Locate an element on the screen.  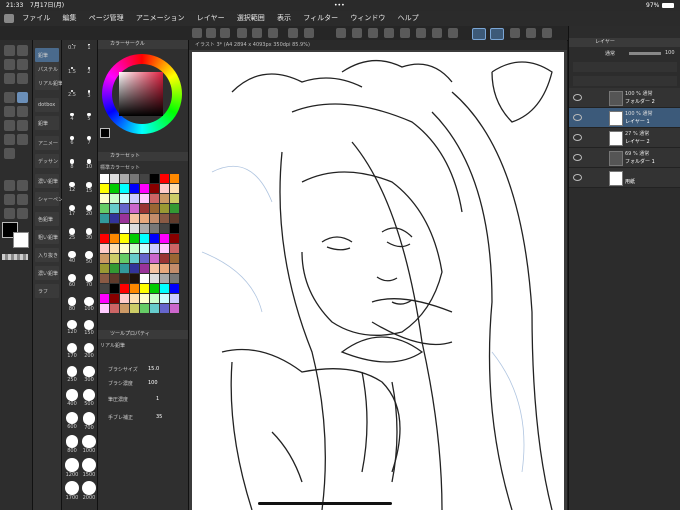
subtool-item: デッサン is located at coordinates (47, 161).